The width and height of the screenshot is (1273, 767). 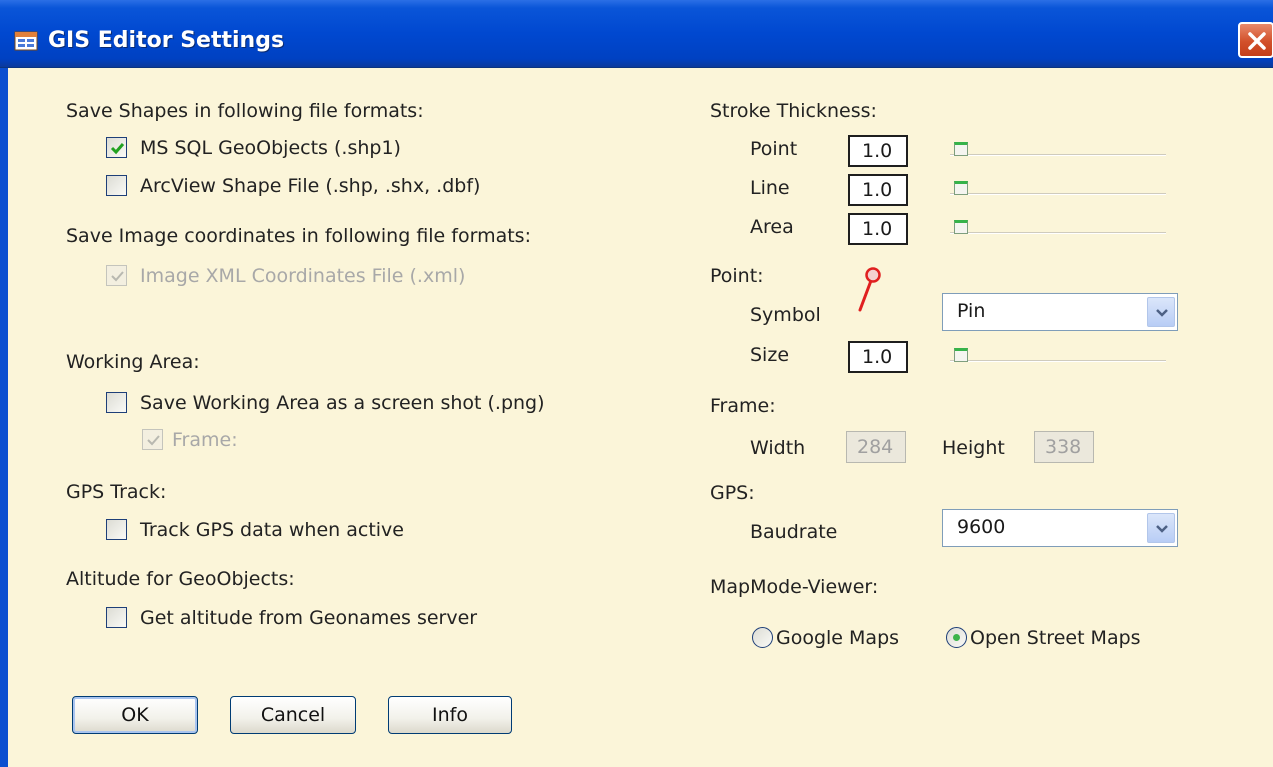 What do you see at coordinates (270, 148) in the screenshot?
I see `ms-sql-geoobjects-label: MS SQL GeoObjects (.shp1)` at bounding box center [270, 148].